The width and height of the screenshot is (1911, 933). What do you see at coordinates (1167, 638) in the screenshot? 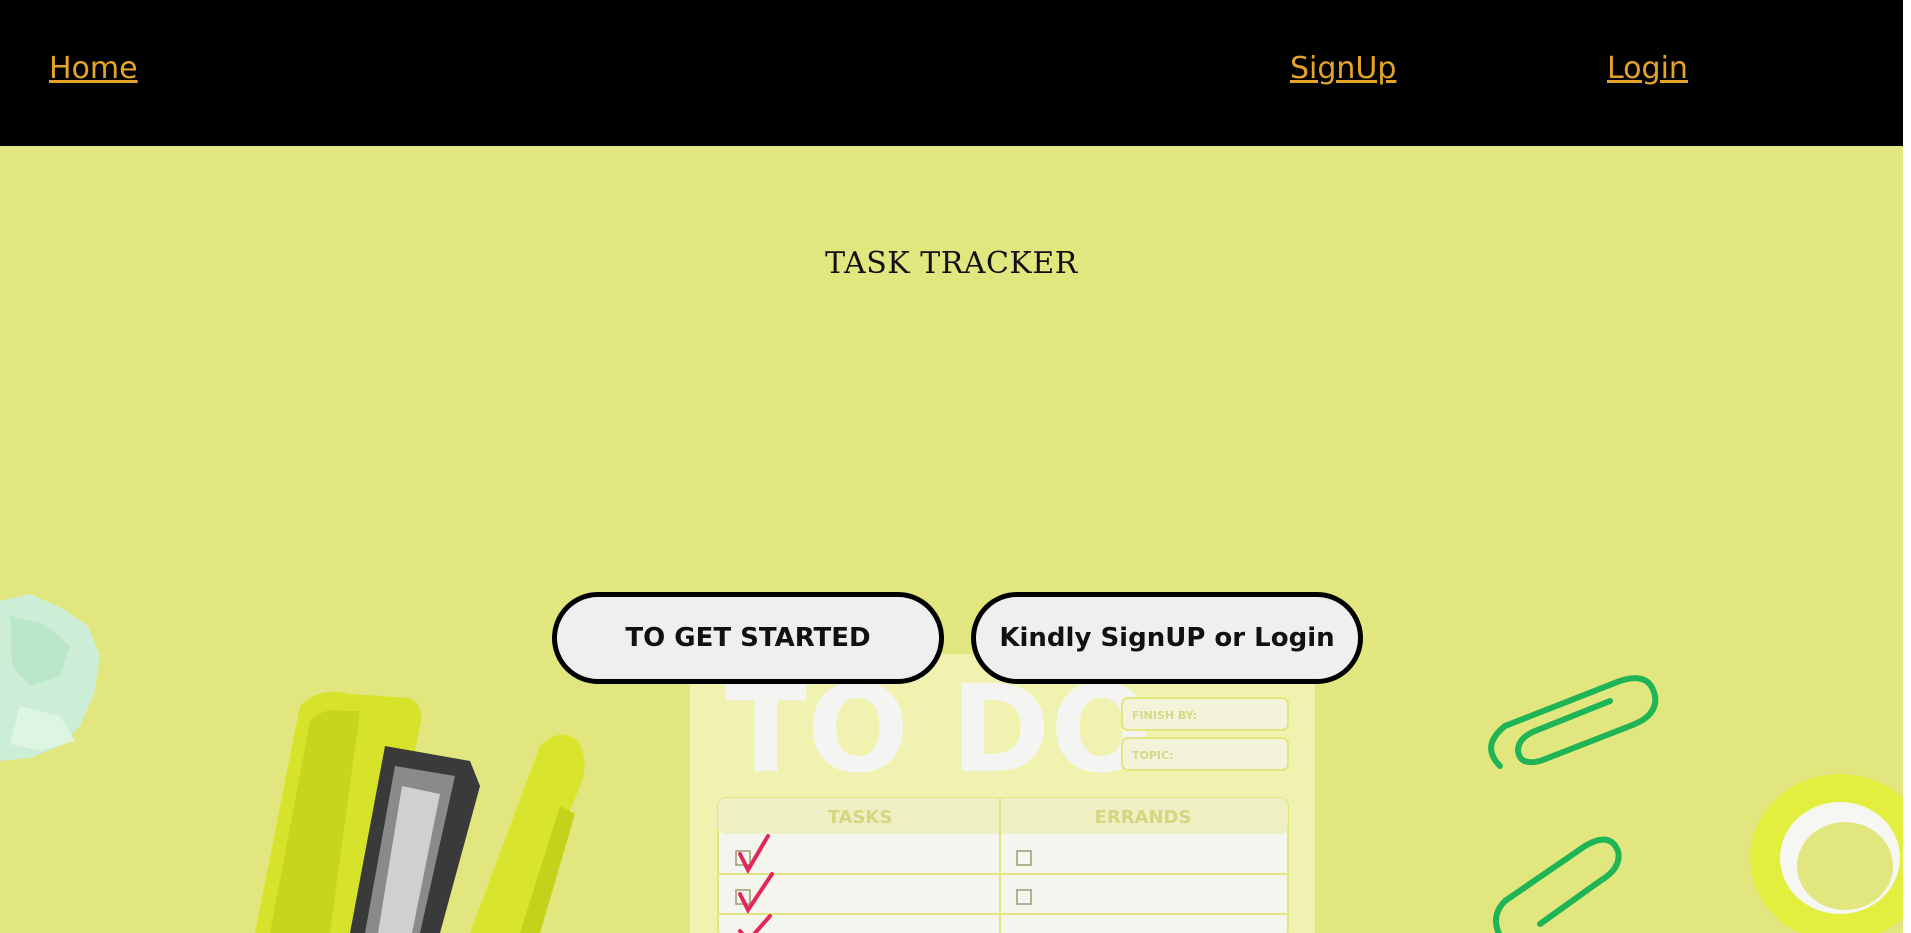
I see `signup-or-login-button: Kindly SignUP or Login` at bounding box center [1167, 638].